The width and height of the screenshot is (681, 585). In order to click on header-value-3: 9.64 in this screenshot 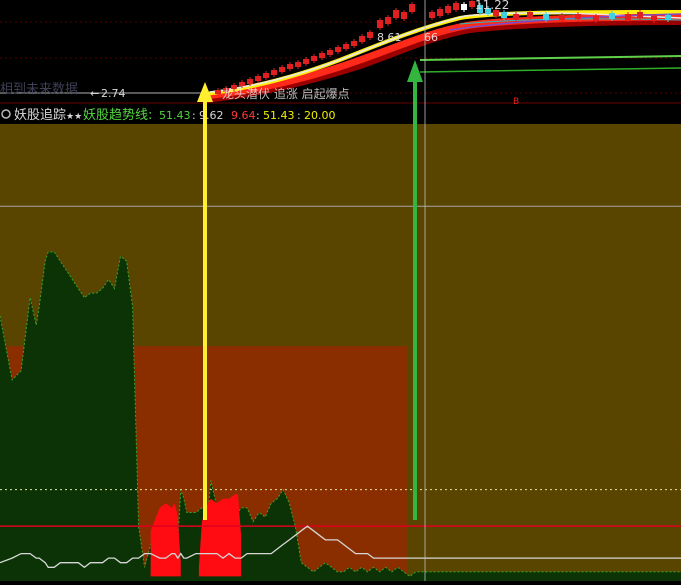, I will do `click(243, 115)`.